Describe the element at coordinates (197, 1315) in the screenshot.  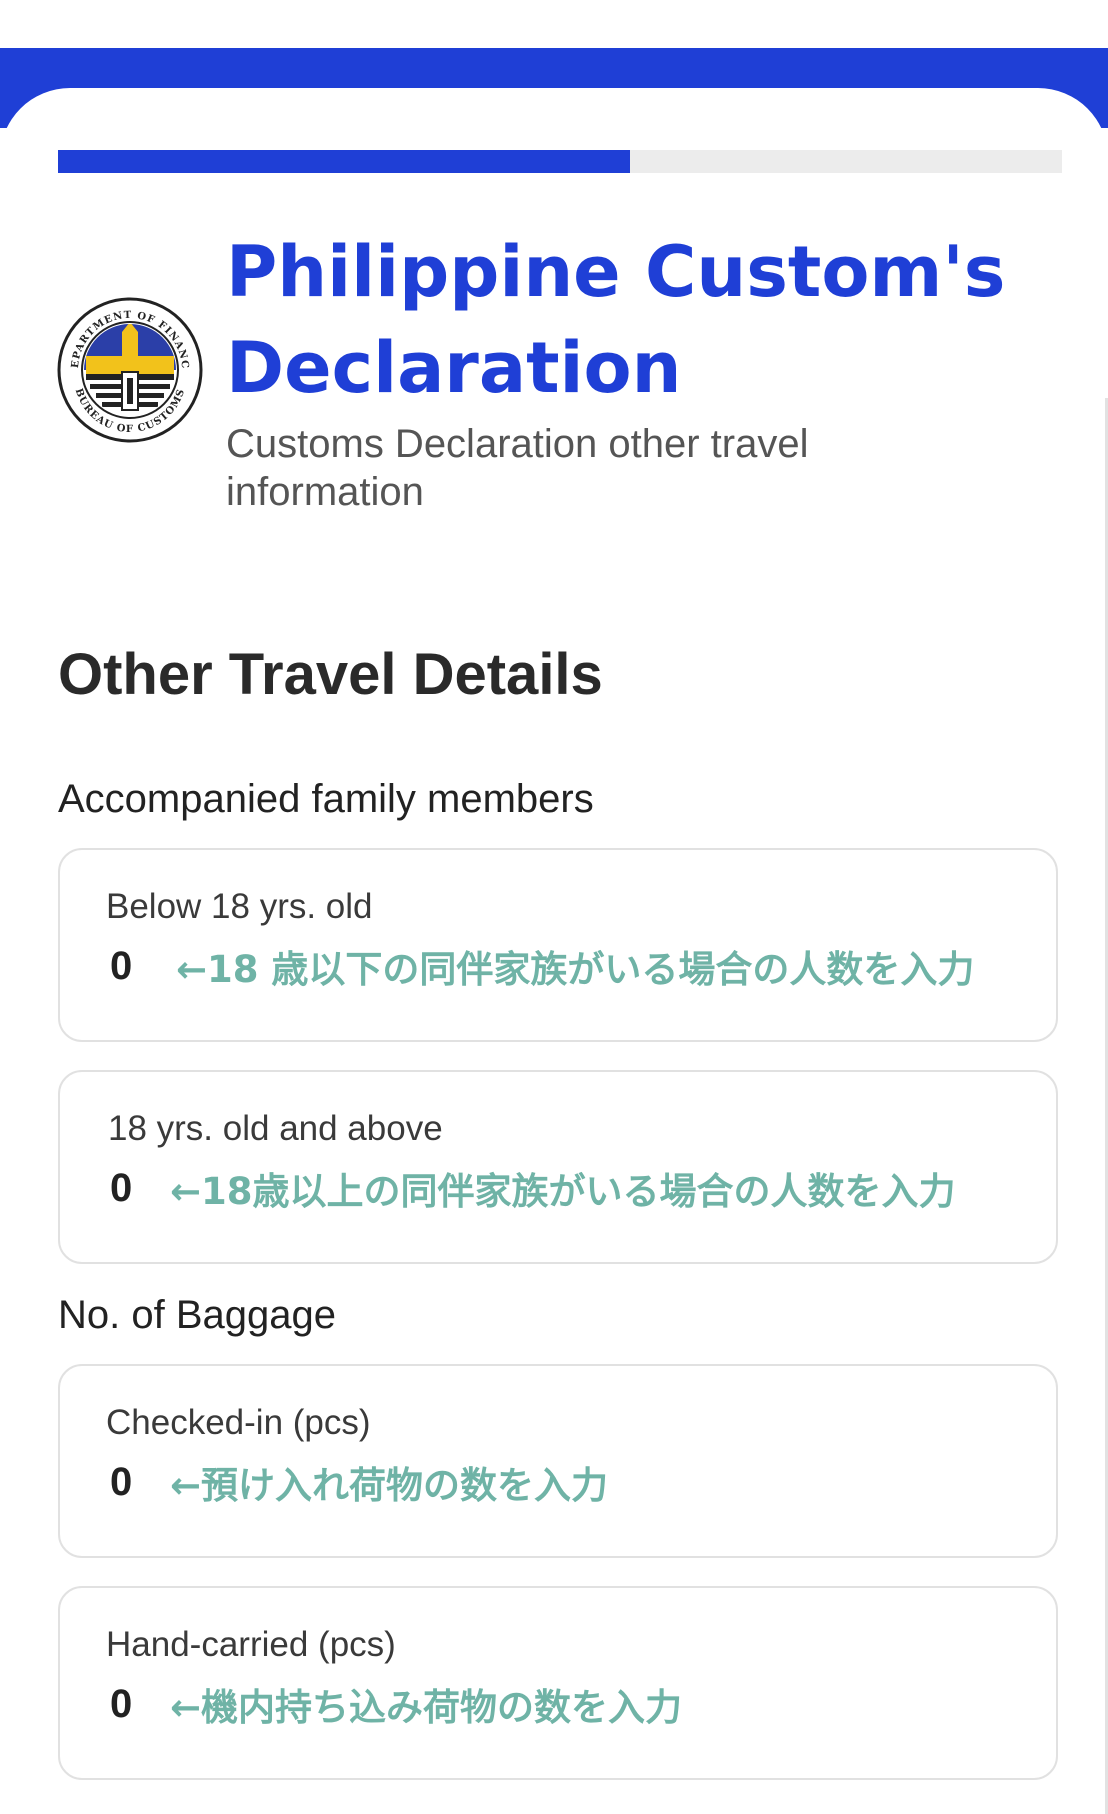
I see `baggage-group-label: No. of Baggage` at that location.